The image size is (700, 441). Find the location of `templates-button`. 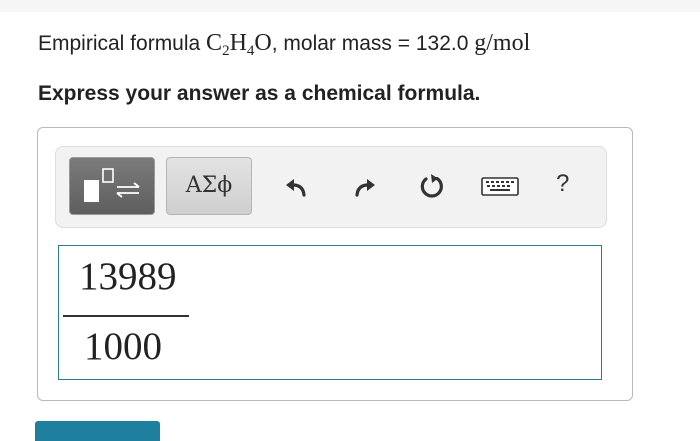

templates-button is located at coordinates (112, 186).